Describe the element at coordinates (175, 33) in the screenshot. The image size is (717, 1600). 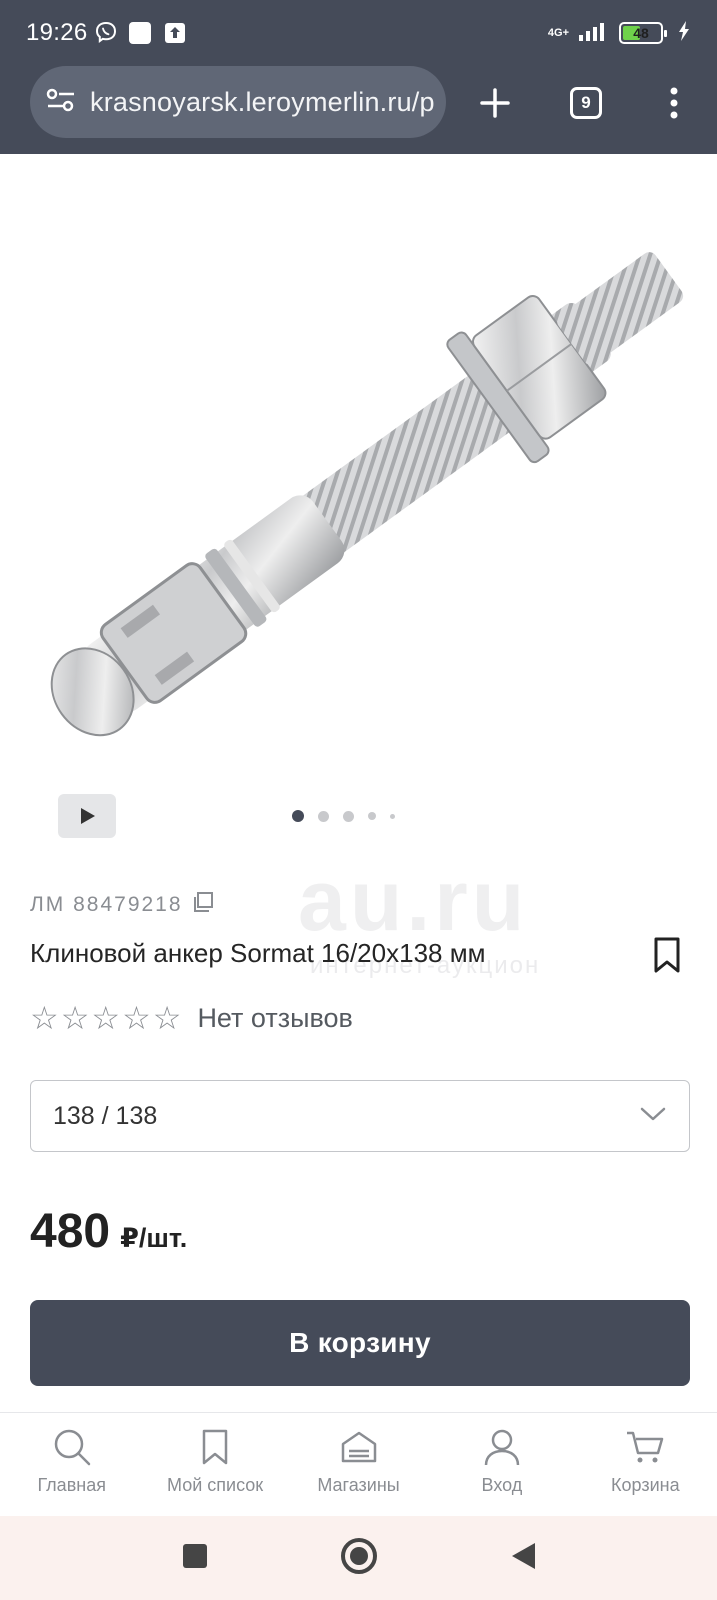
I see `upload-icon` at that location.